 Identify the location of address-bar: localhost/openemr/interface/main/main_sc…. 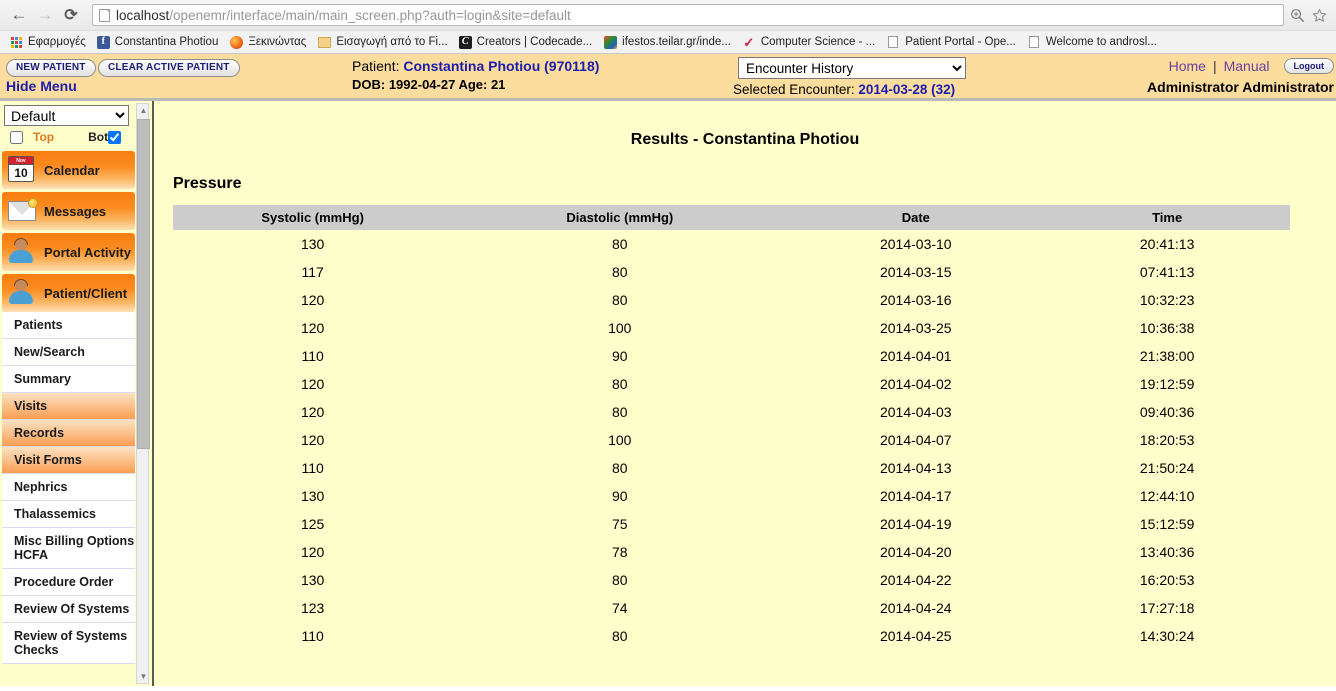
(688, 15).